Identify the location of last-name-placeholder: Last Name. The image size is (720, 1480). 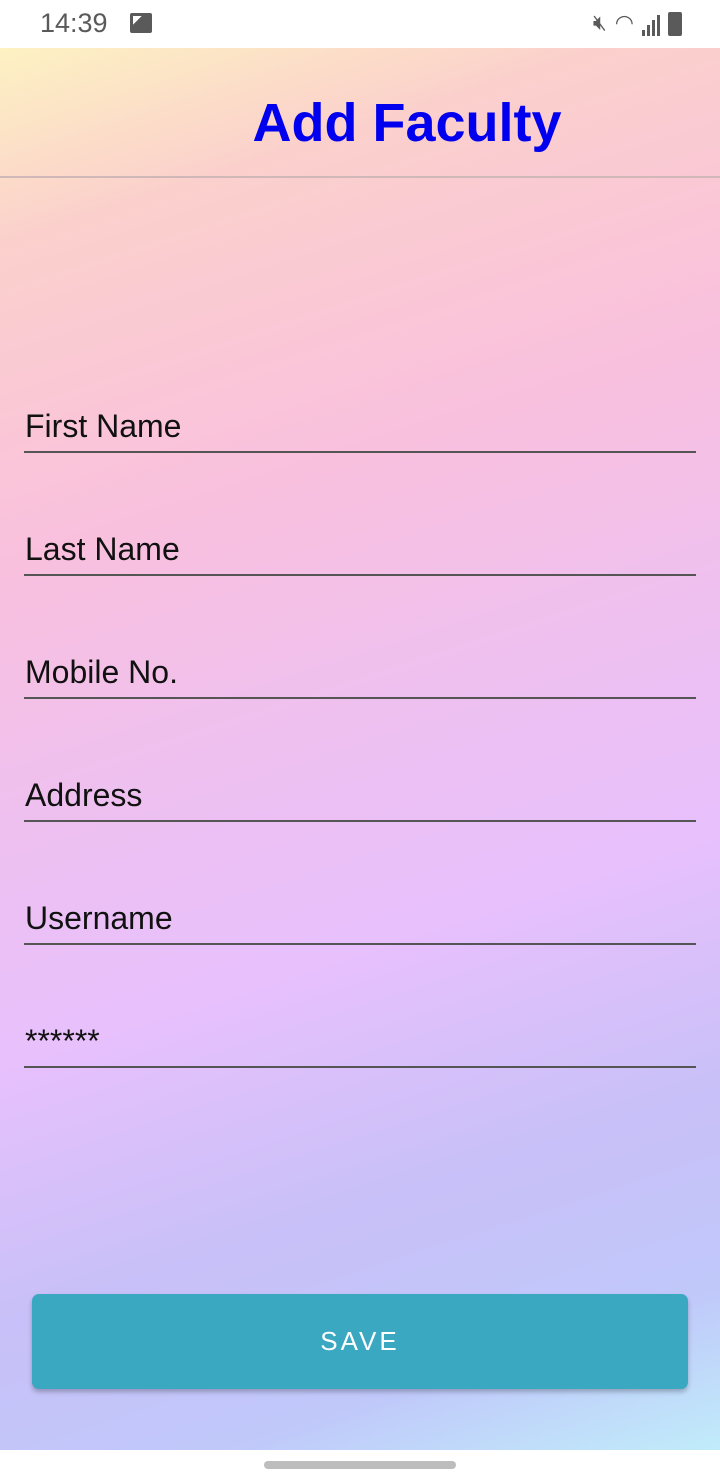
(102, 549).